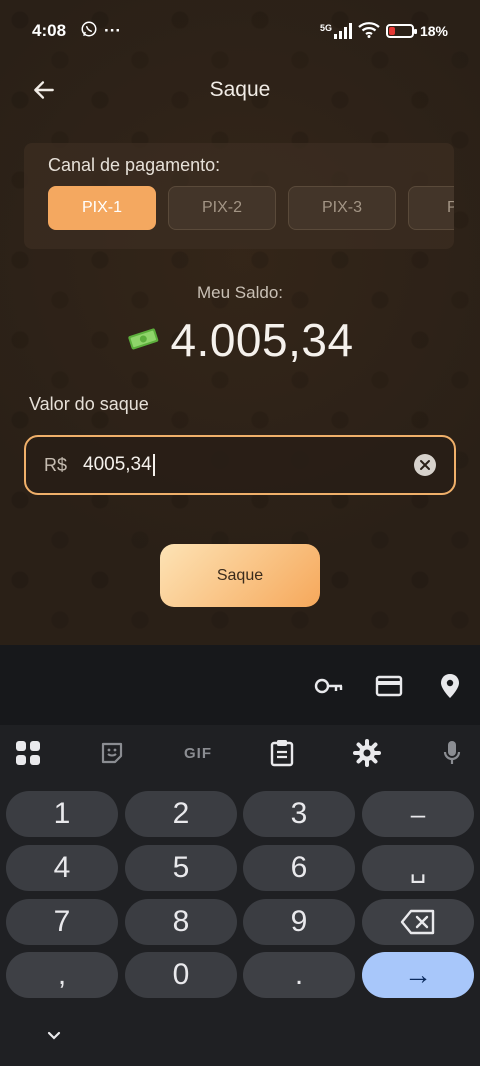 The height and width of the screenshot is (1066, 480). Describe the element at coordinates (112, 753) in the screenshot. I see `sticker-icon` at that location.